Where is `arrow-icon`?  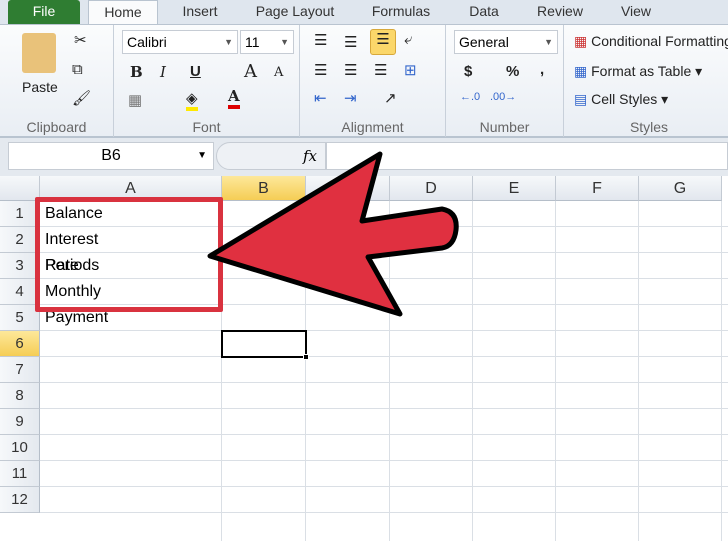
arrow-icon is located at coordinates (333, 234).